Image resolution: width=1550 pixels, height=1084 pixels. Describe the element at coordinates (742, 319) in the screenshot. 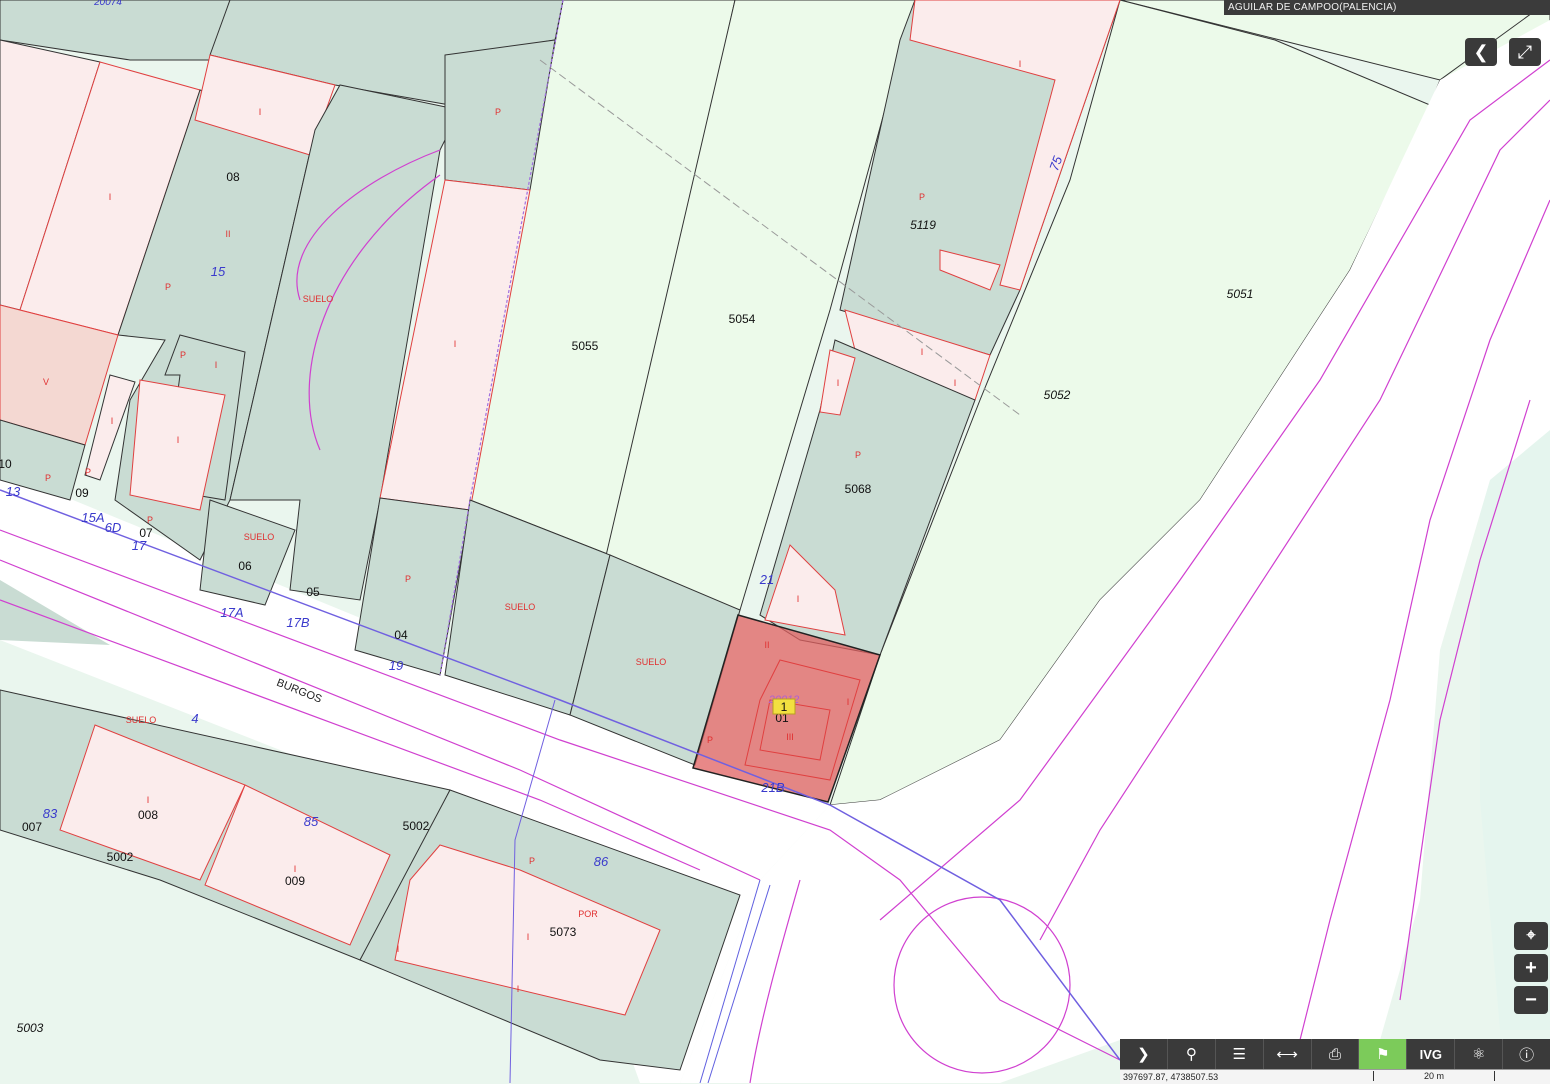

I see `parcel-number: 5054` at that location.